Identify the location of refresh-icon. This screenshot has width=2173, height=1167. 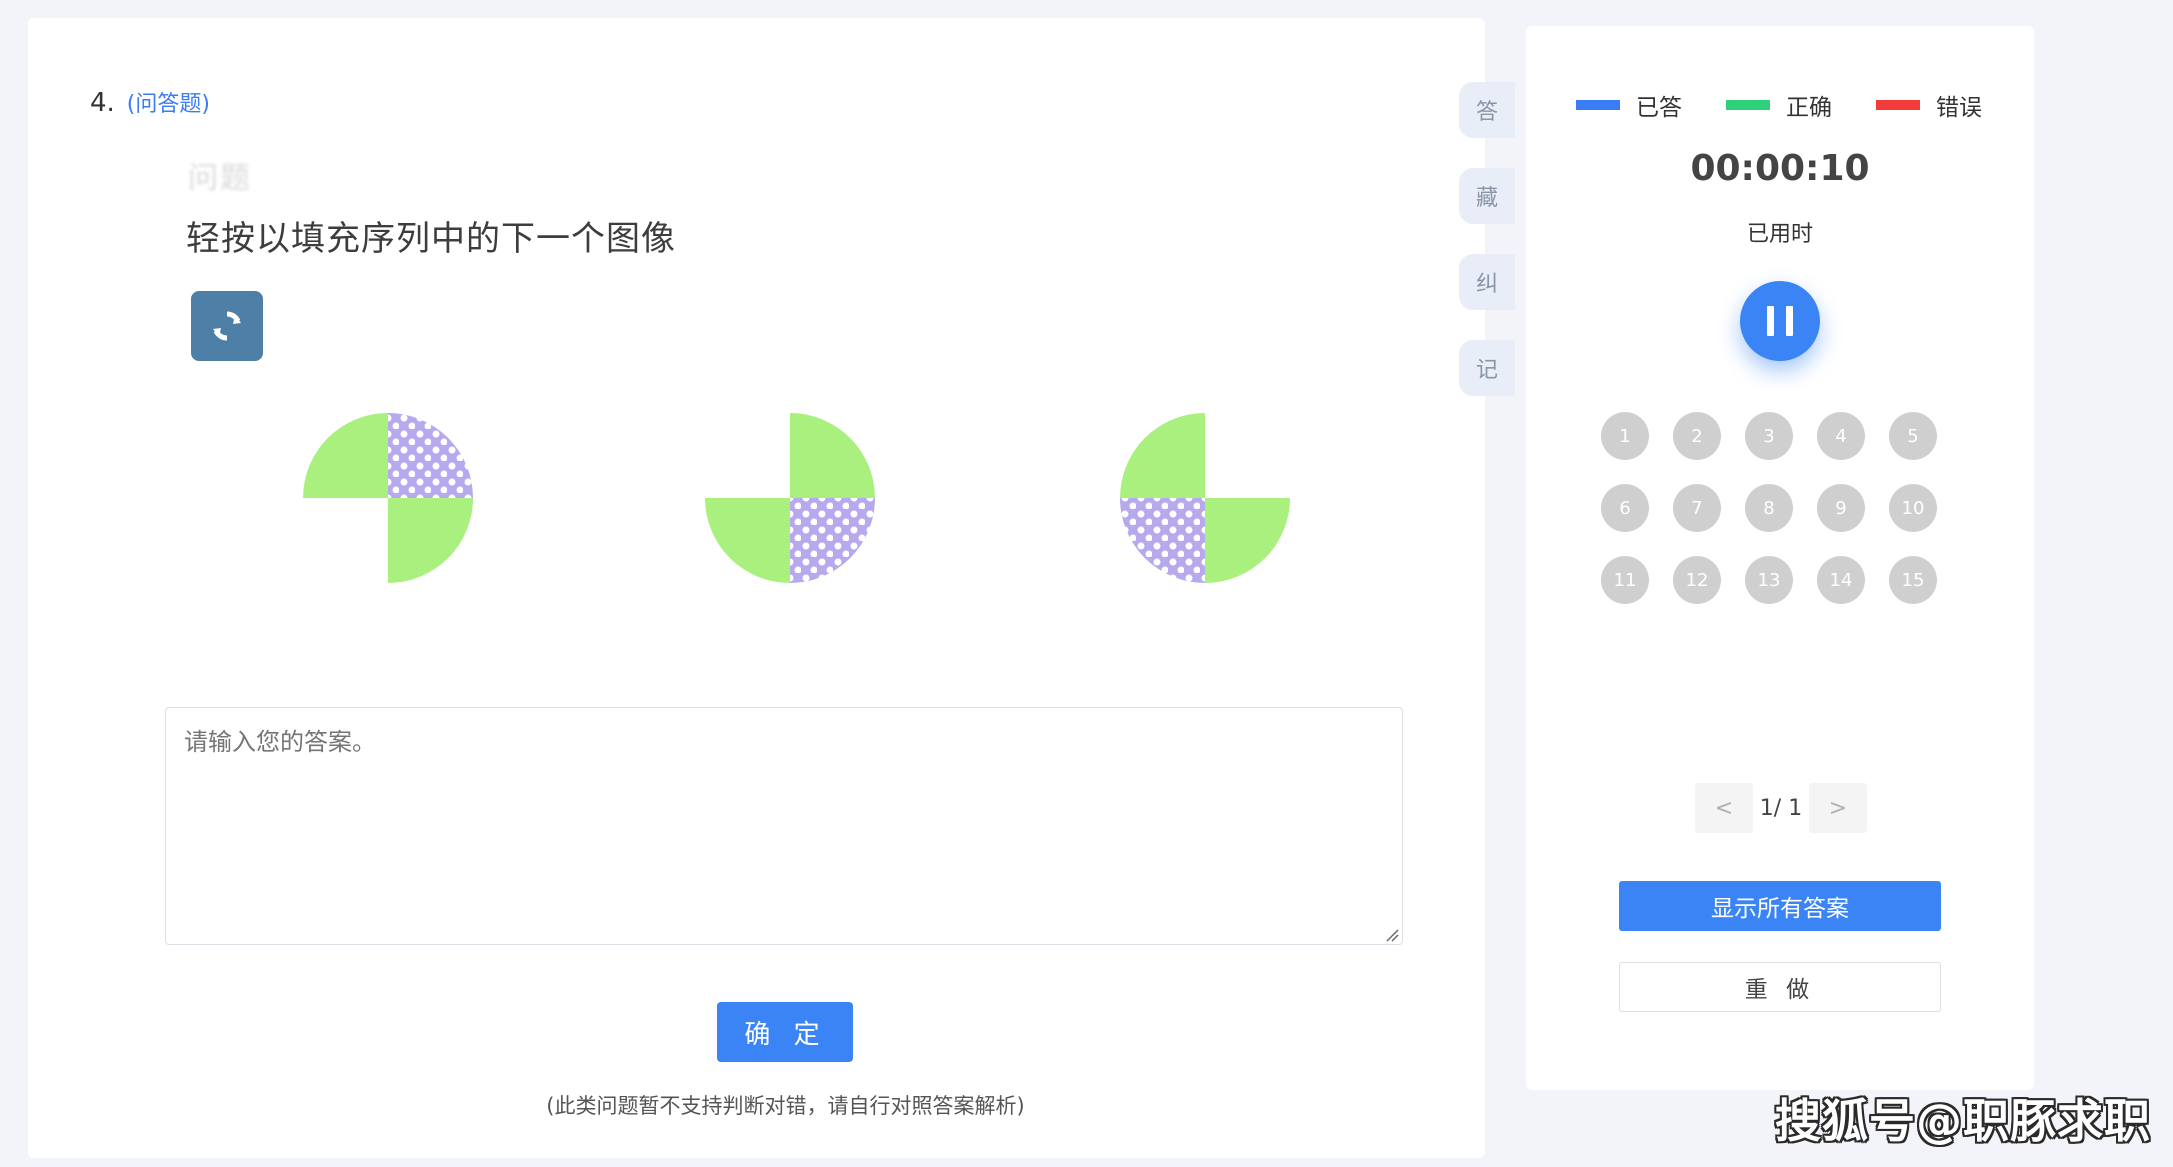
(227, 326).